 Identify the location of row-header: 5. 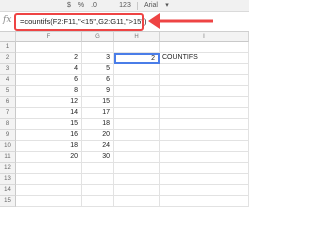
(8, 91).